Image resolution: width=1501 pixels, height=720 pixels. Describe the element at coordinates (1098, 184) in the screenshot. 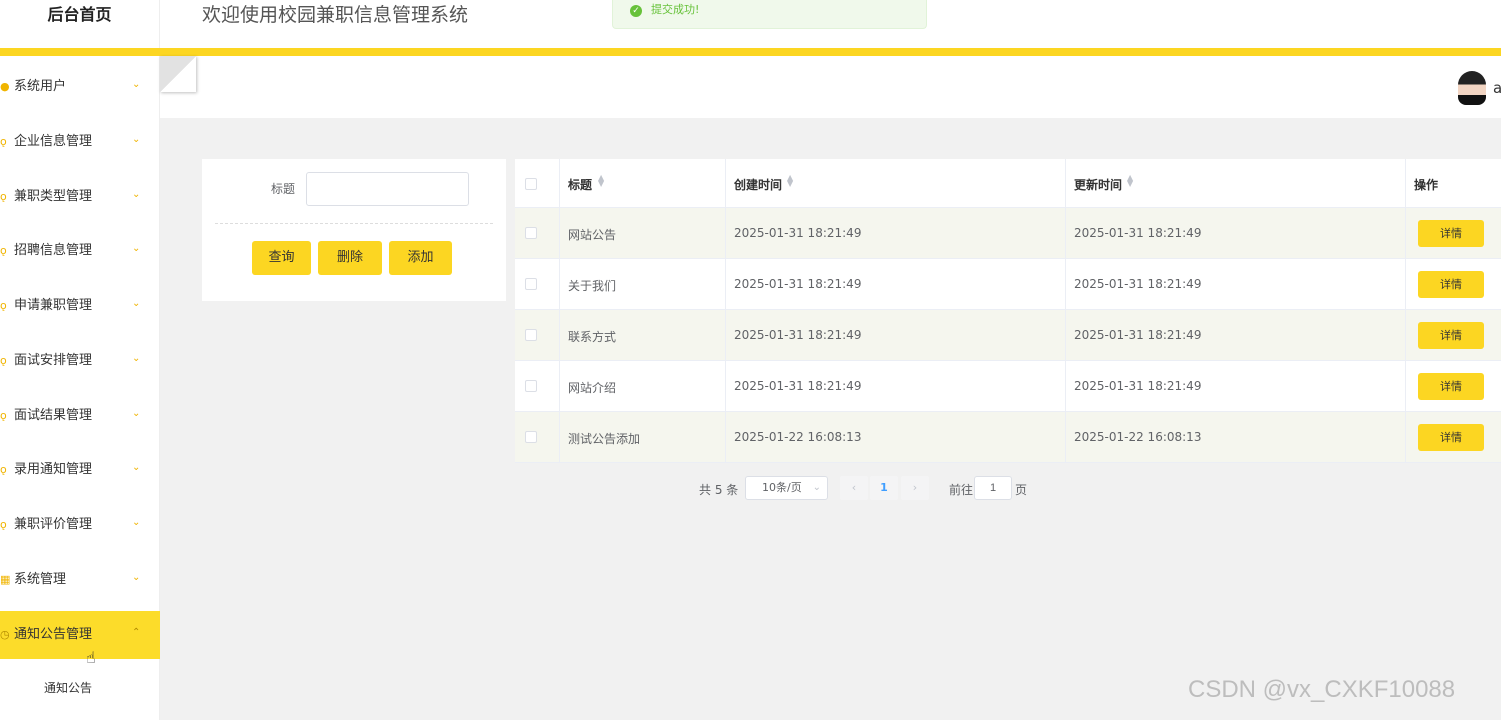

I see `column-header-updated: 更新时间` at that location.